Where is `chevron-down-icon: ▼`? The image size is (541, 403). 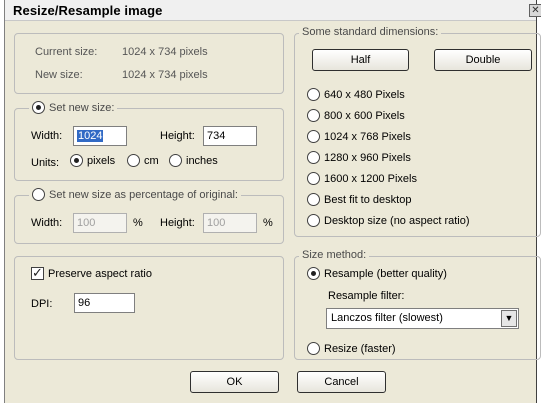
chevron-down-icon: ▼ is located at coordinates (509, 318).